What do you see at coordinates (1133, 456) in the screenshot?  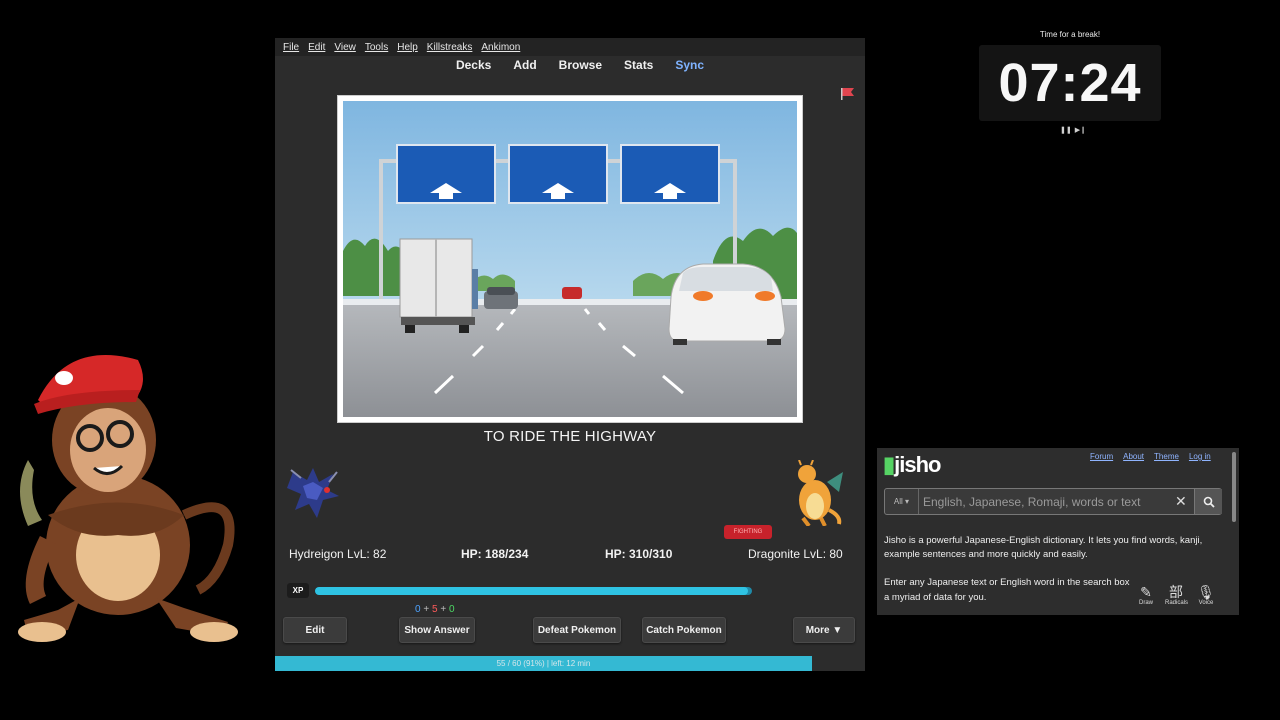 I see `jisho-nav-about: About` at bounding box center [1133, 456].